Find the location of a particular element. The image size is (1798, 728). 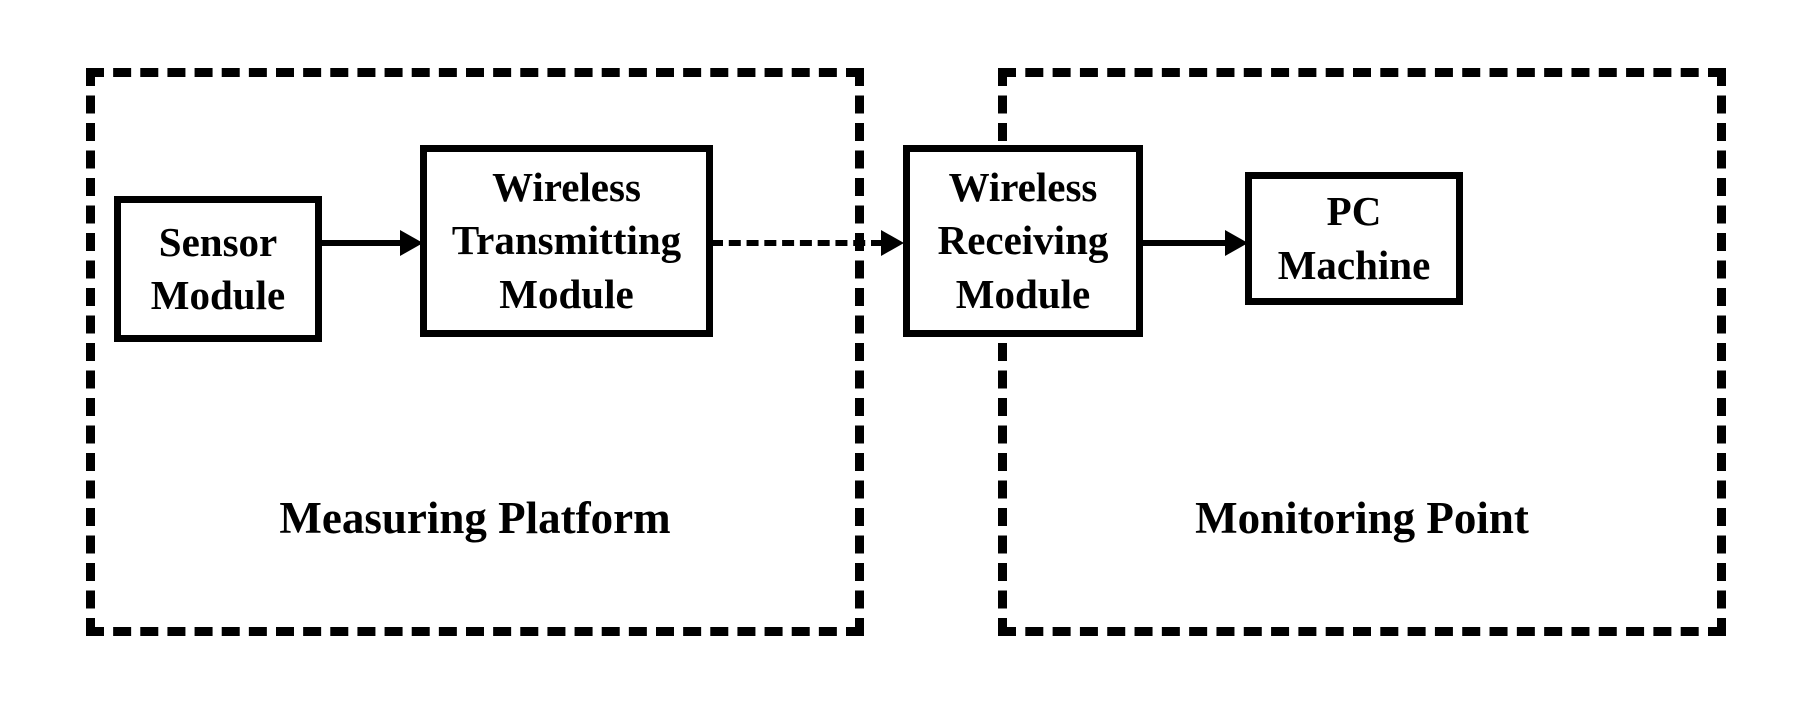

node-pc-machine-line-1: PC is located at coordinates (1354, 211).